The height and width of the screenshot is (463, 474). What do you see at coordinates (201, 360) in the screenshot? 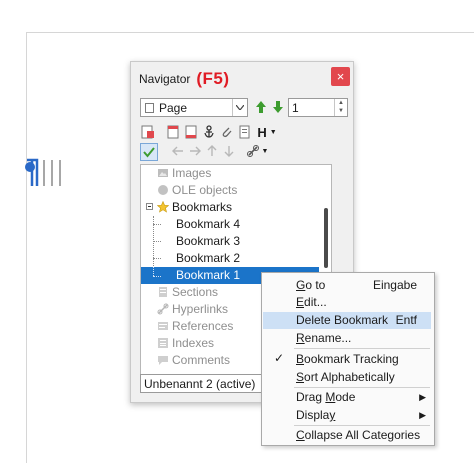
I see `tree-label: Comments` at bounding box center [201, 360].